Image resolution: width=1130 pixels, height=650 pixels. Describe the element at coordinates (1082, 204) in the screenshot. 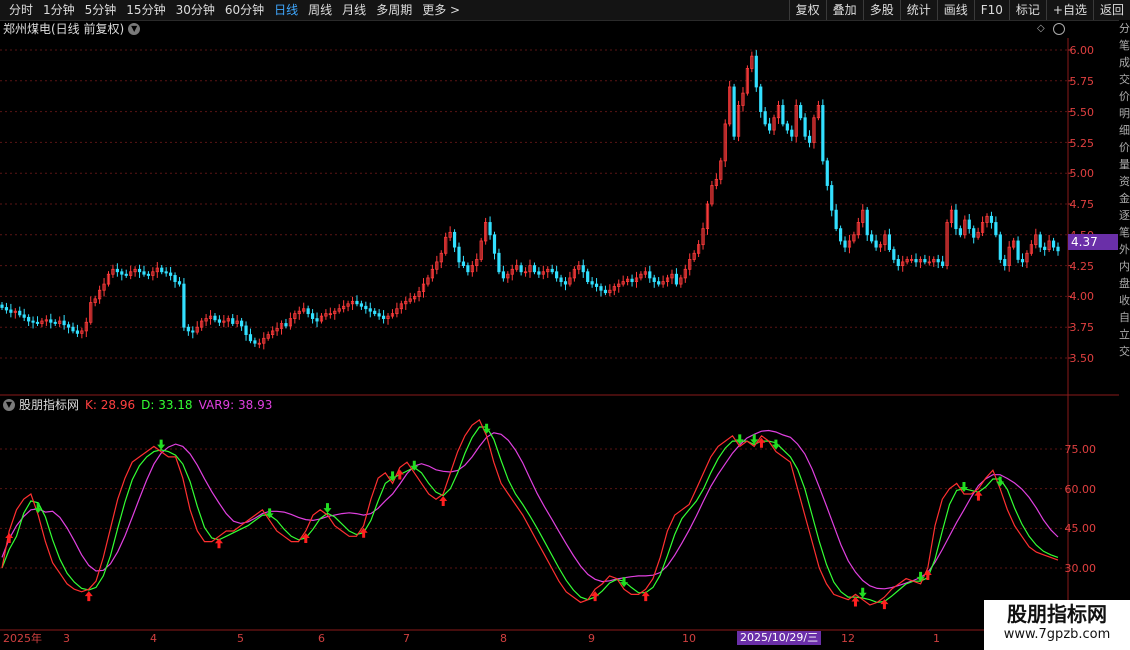

I see `price-tick: 4.75` at that location.